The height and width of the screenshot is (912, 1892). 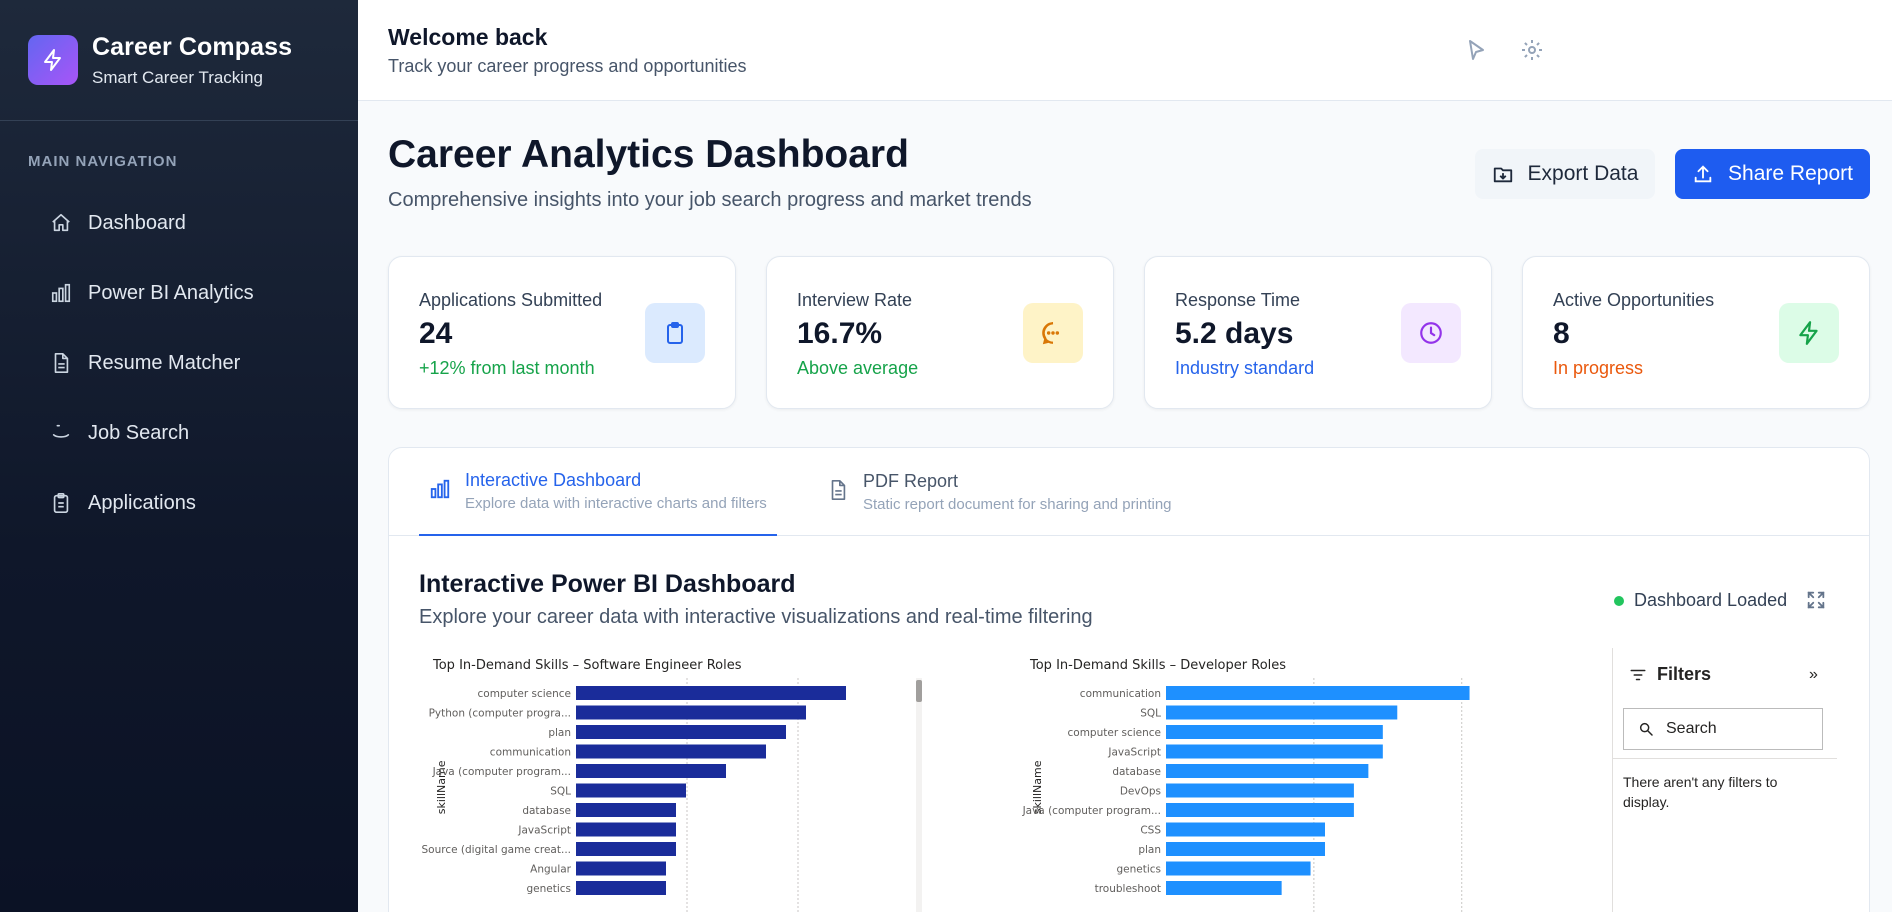 What do you see at coordinates (1703, 174) in the screenshot?
I see `upload-icon` at bounding box center [1703, 174].